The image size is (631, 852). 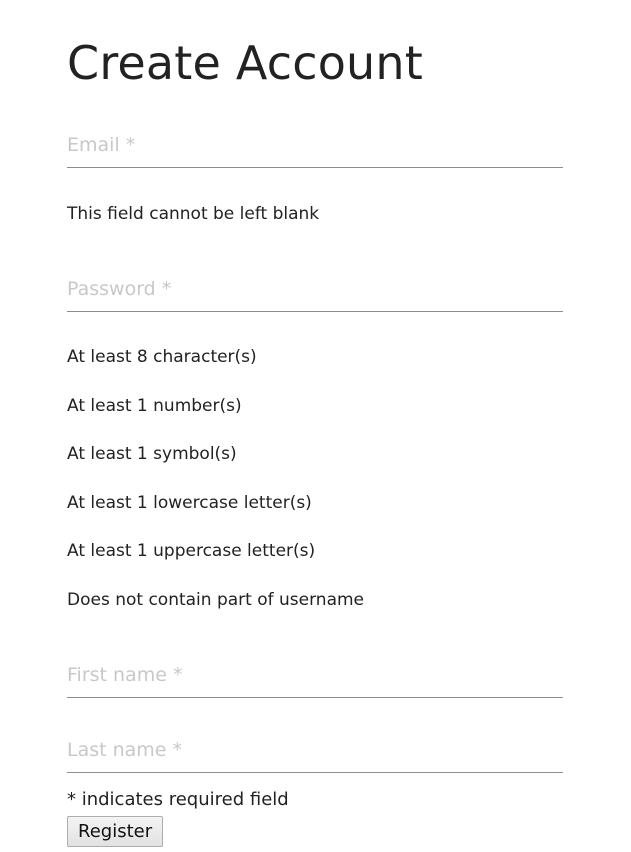 I want to click on password-rule-number: At least 1 number(s), so click(x=154, y=406).